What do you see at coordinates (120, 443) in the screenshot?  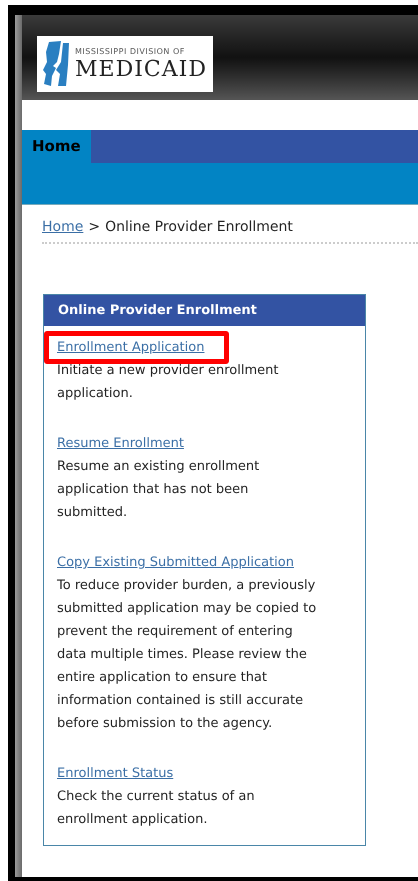 I see `enrollment-link: Resume Enrollment` at bounding box center [120, 443].